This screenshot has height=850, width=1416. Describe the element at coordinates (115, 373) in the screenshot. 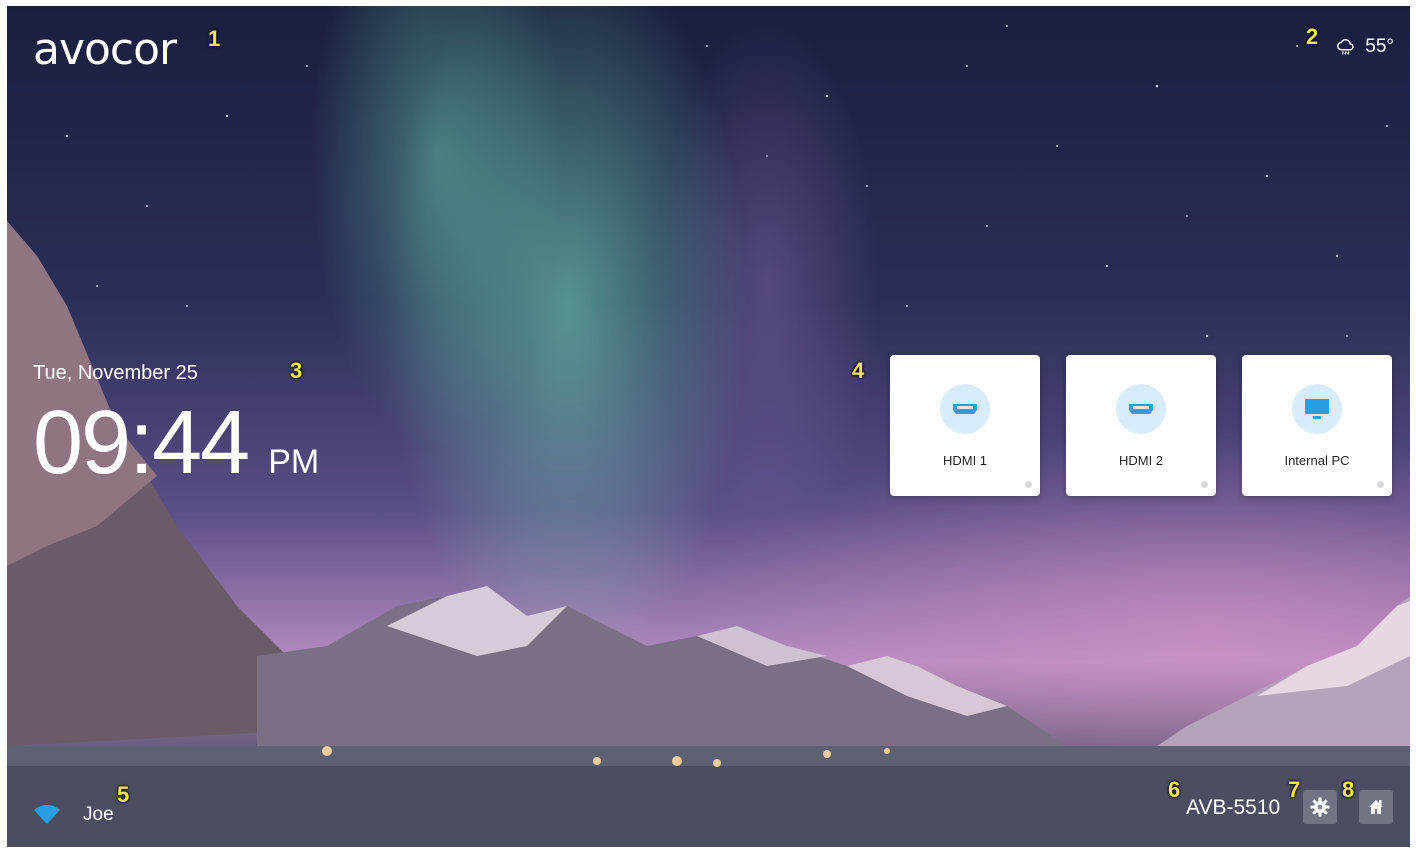

I see `current-date: Tue, November 25` at that location.